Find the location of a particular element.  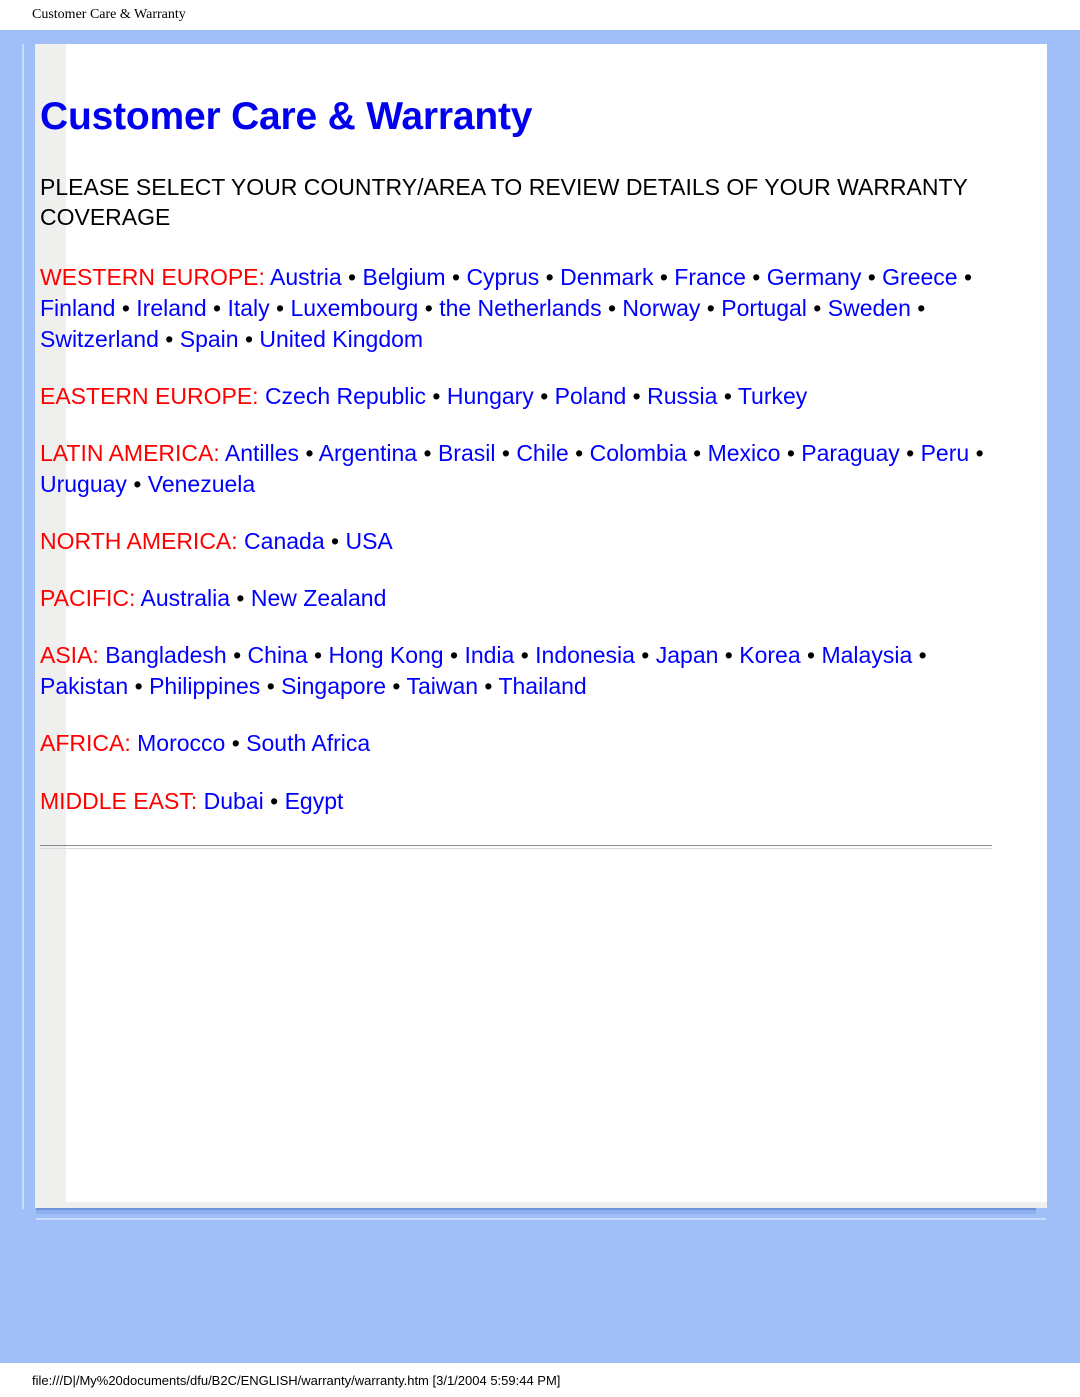

country-link: Cyprus is located at coordinates (502, 277).